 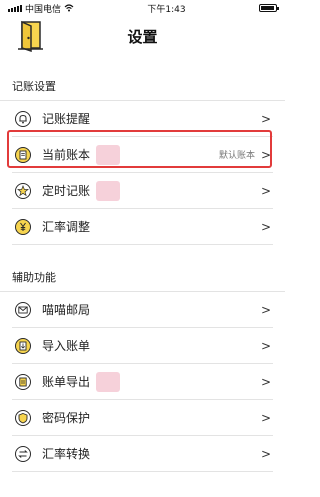 What do you see at coordinates (23, 346) in the screenshot?
I see `import-icon` at bounding box center [23, 346].